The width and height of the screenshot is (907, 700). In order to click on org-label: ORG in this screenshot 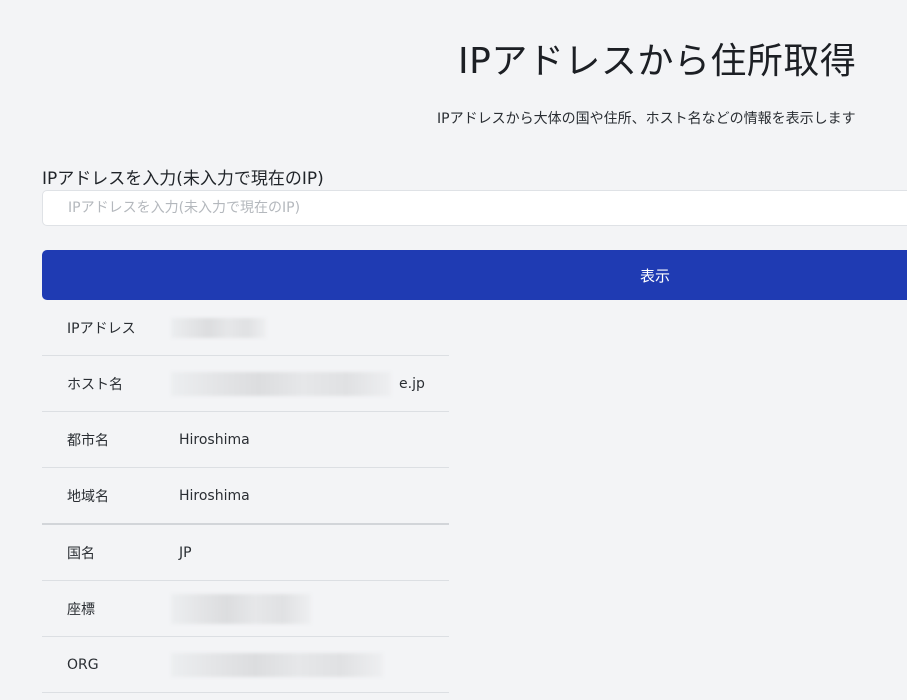, I will do `click(110, 664)`.